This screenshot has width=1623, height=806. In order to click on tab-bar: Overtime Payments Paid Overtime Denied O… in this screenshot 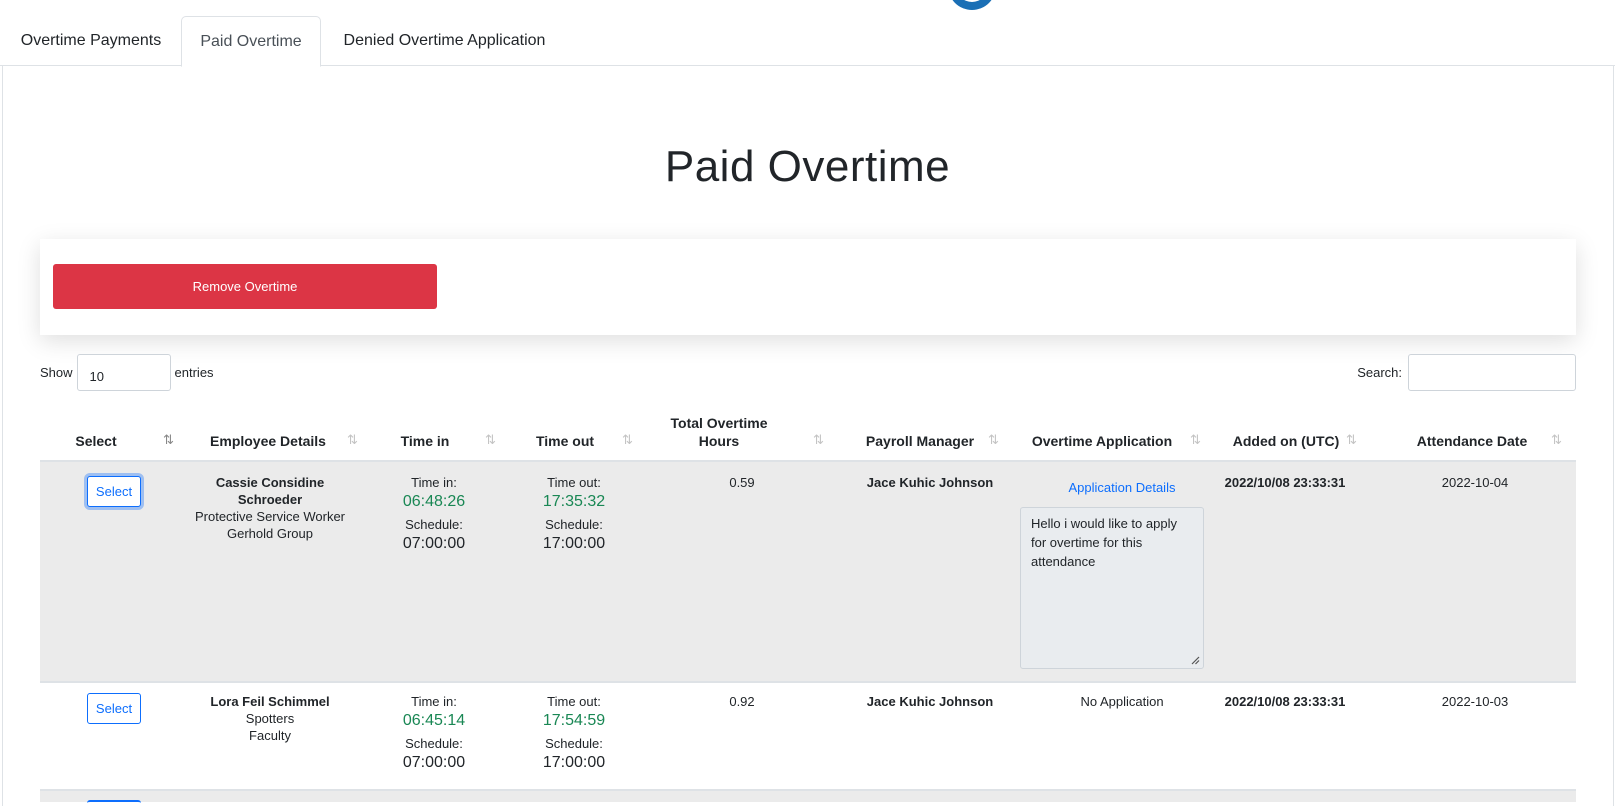, I will do `click(807, 41)`.